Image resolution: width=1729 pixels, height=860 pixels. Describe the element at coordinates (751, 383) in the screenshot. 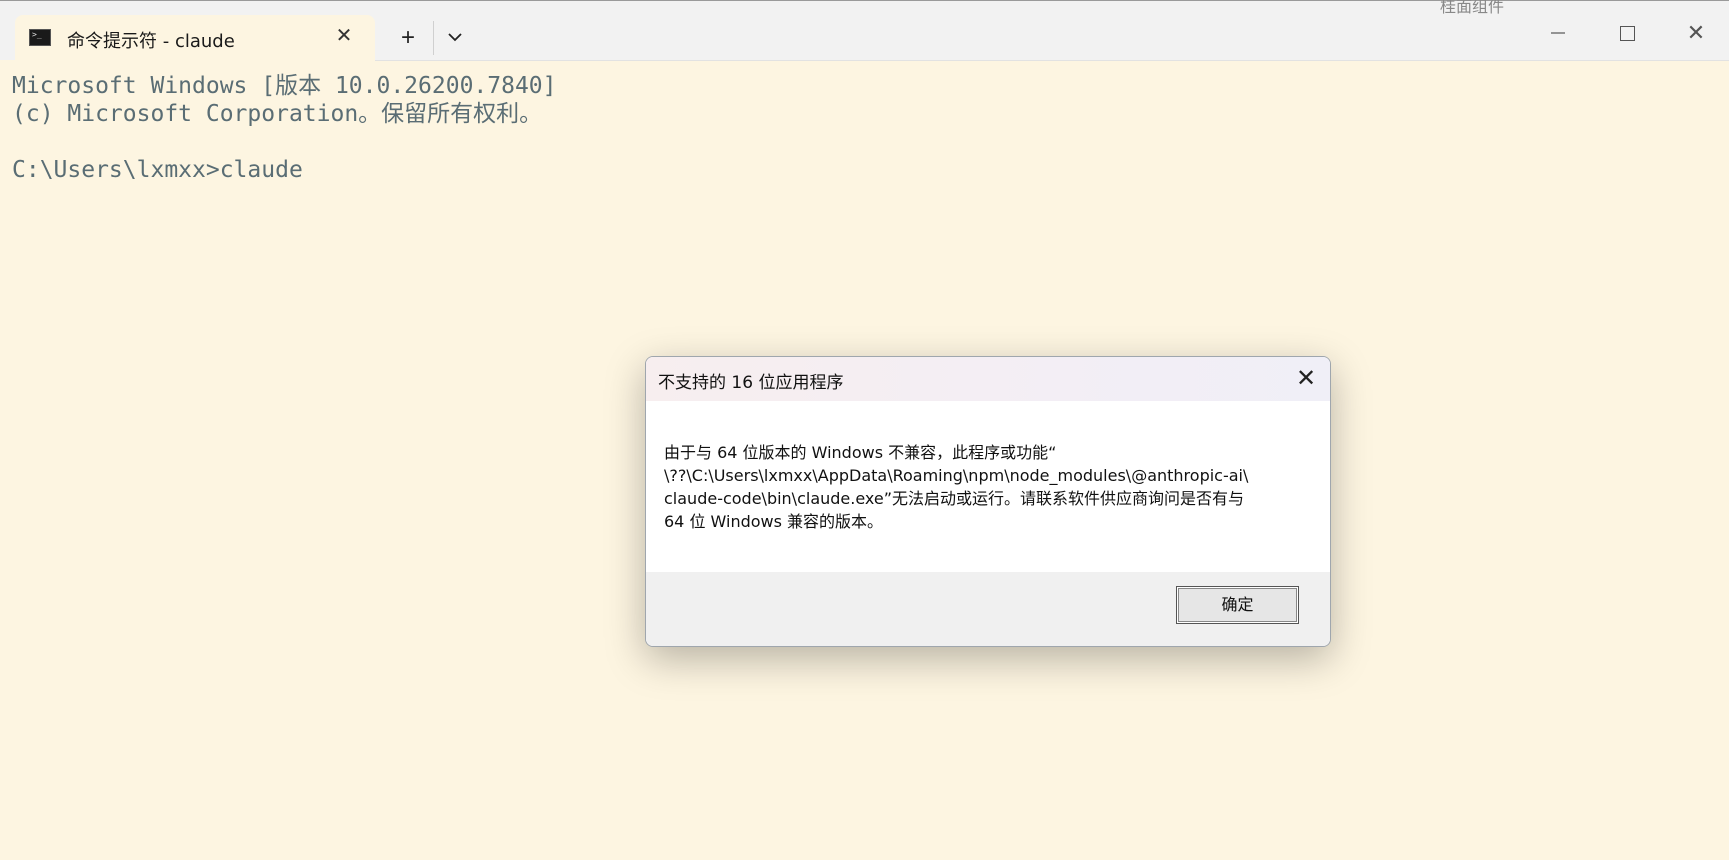

I see `dialog-title: 不支持的 16 位应用程序` at that location.